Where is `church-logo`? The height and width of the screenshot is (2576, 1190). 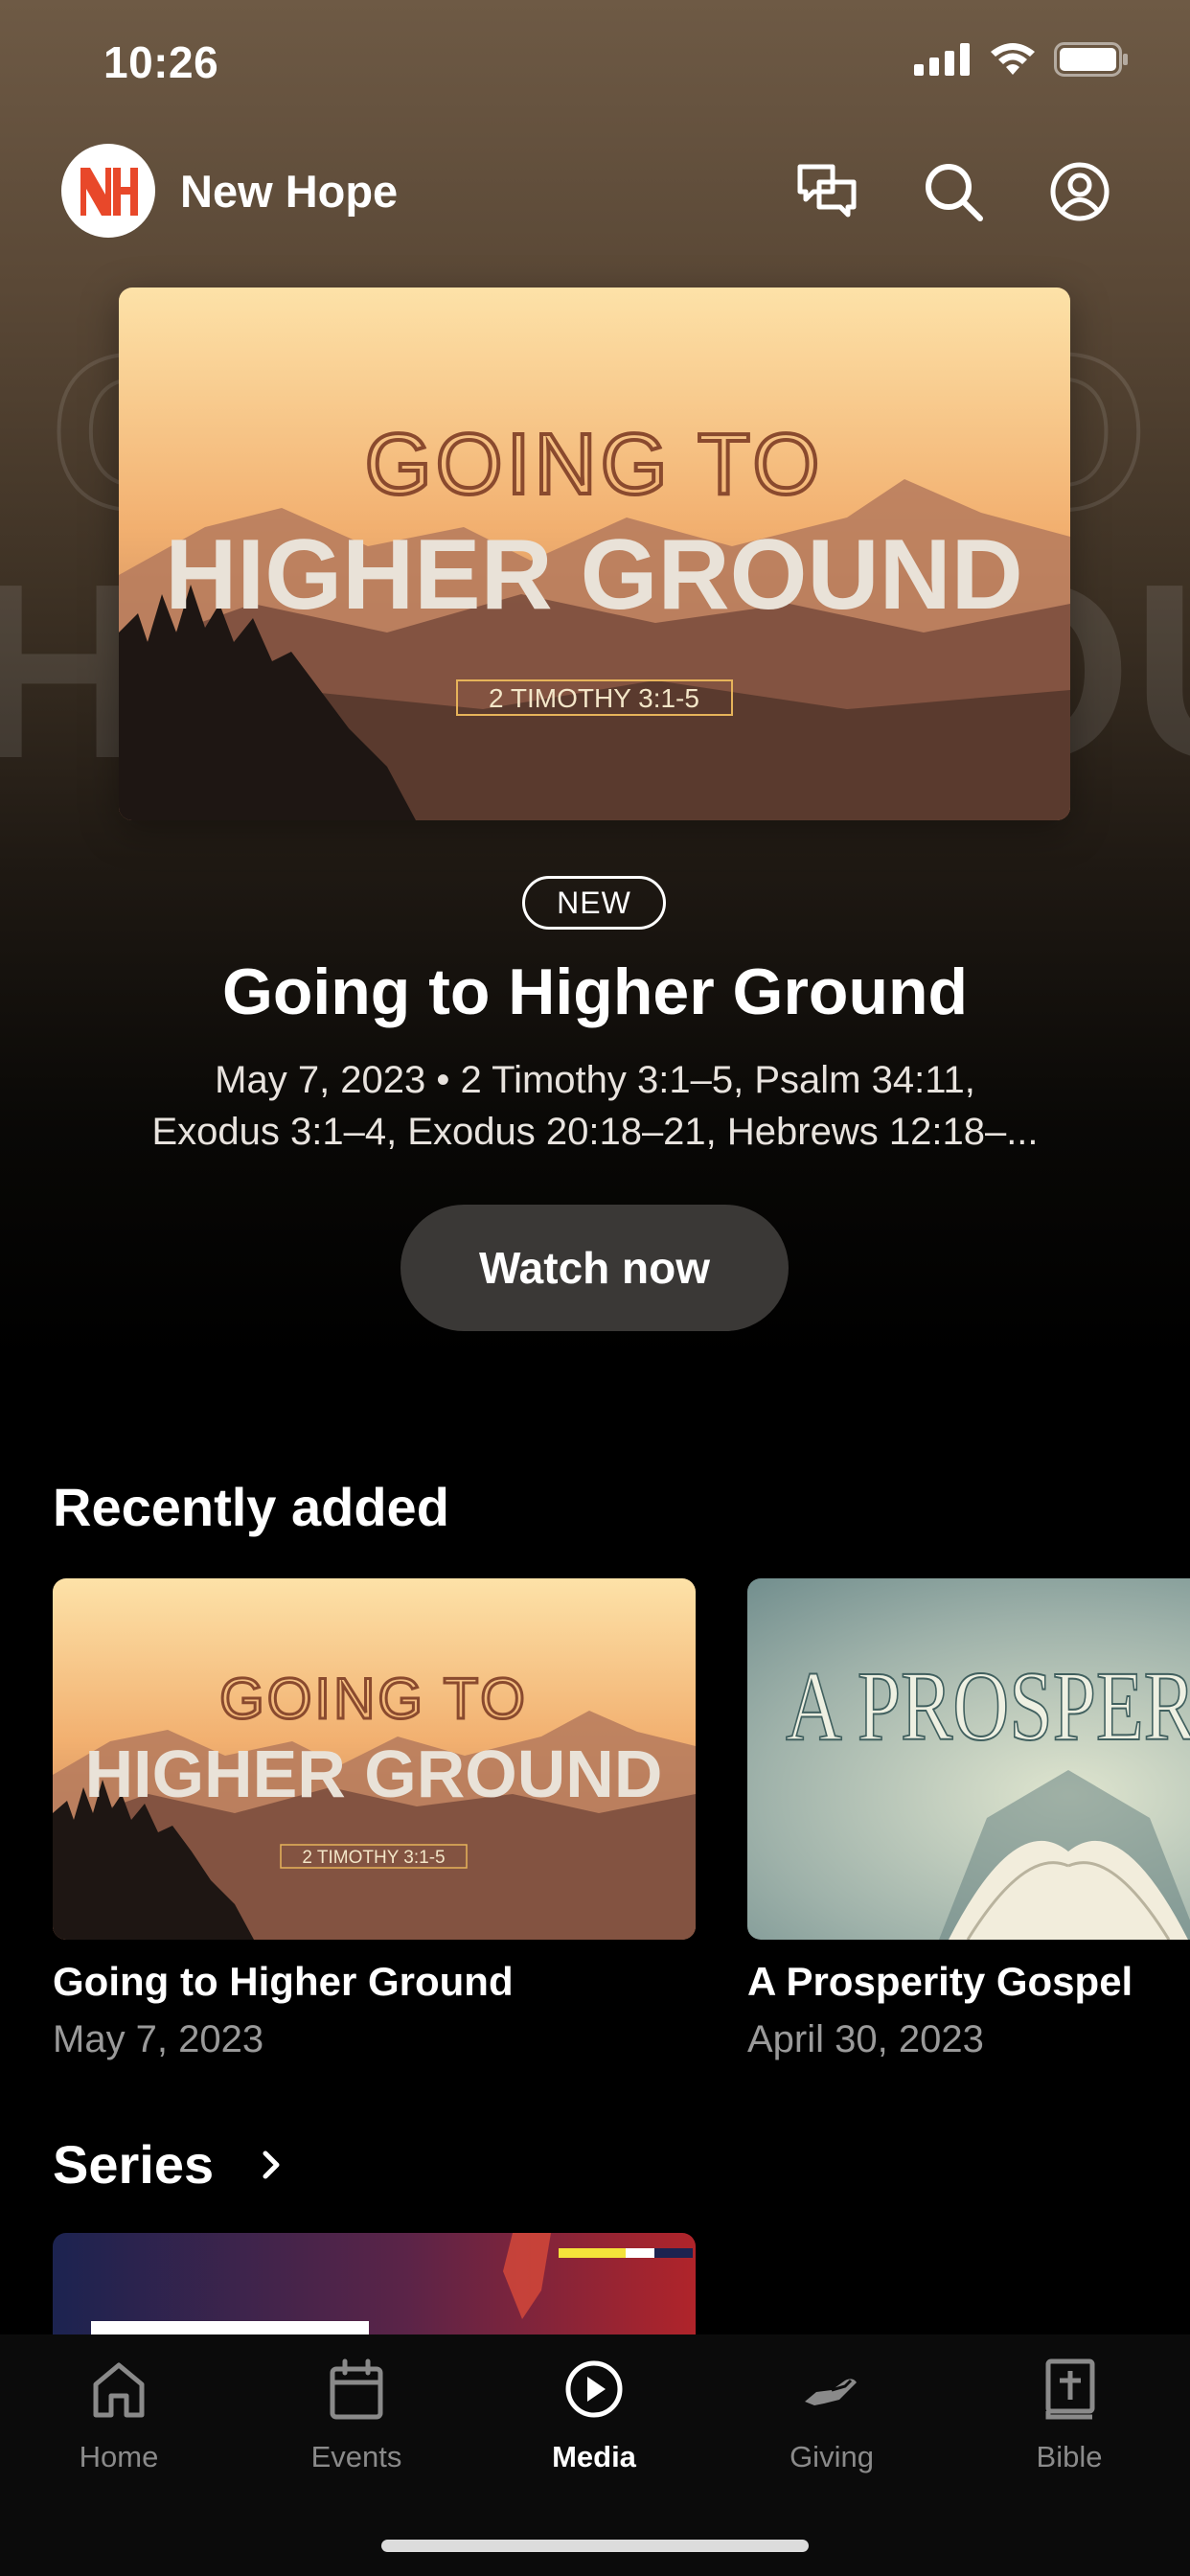 church-logo is located at coordinates (108, 191).